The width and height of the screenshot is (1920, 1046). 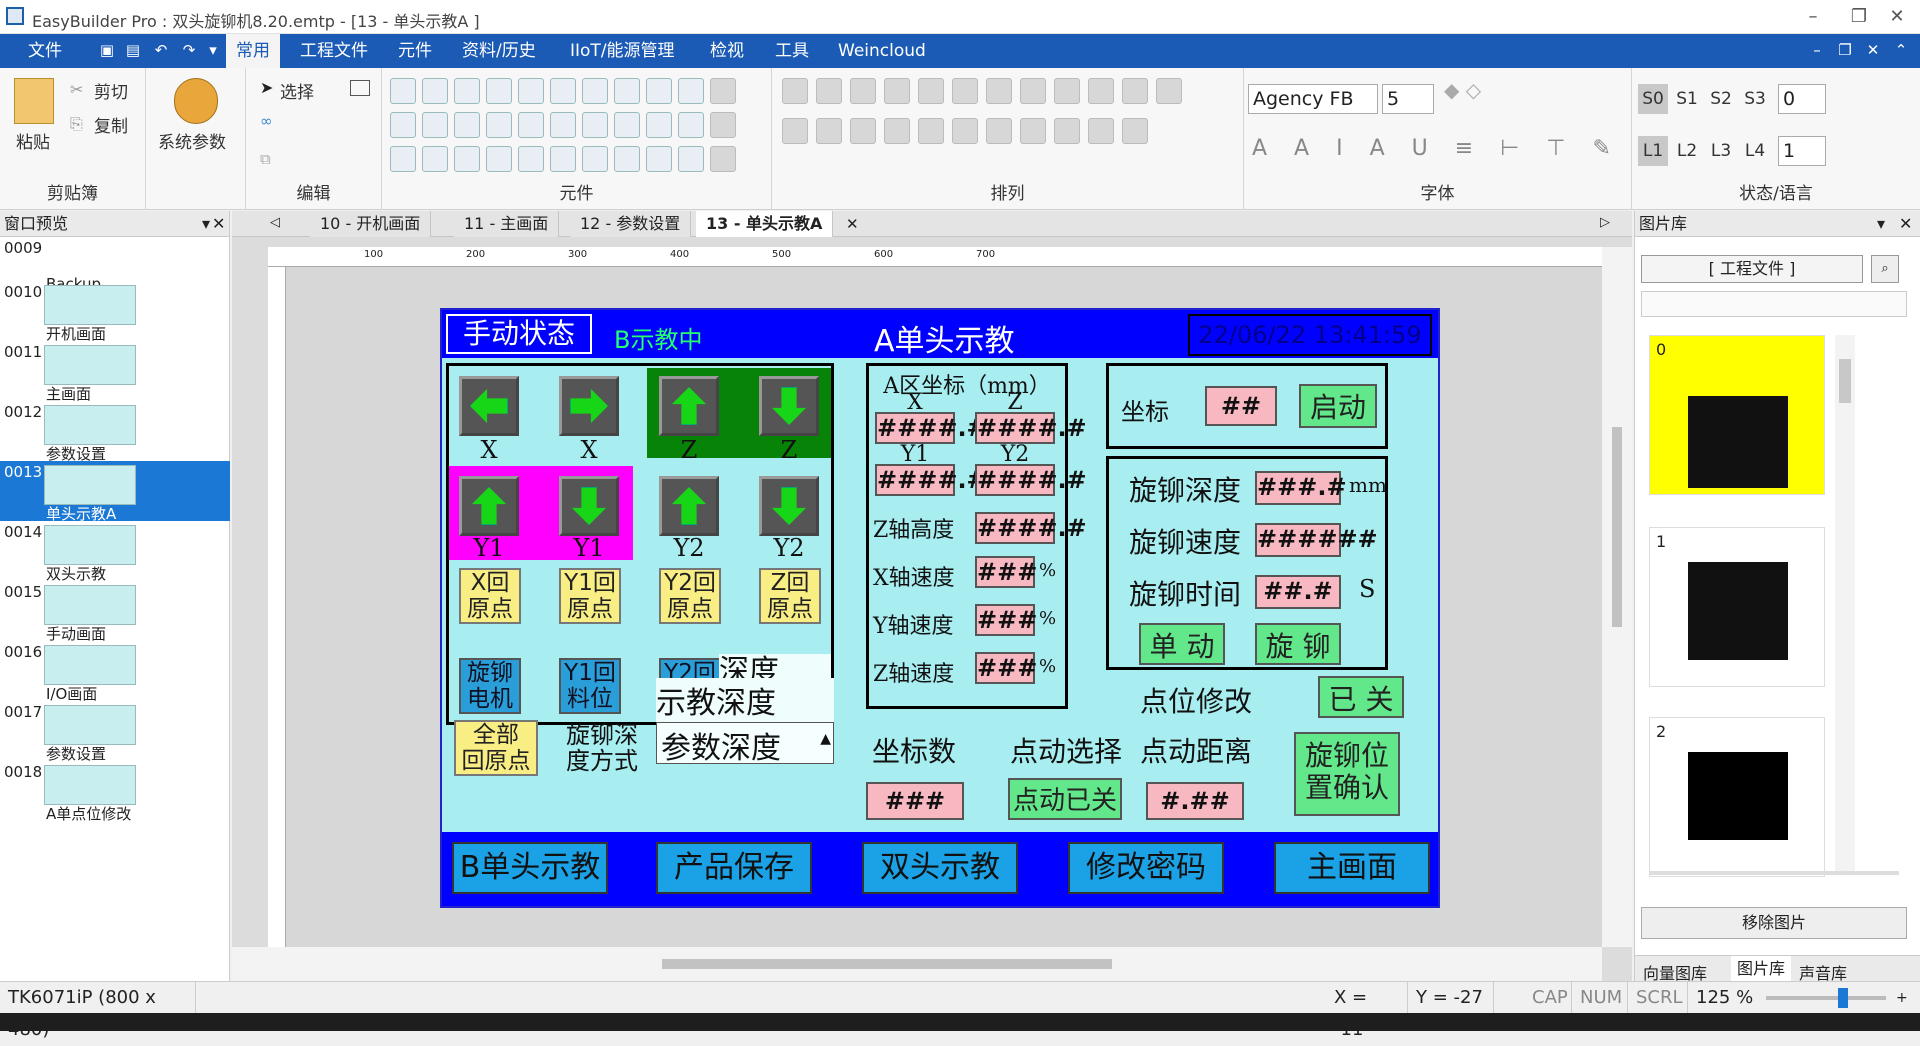 What do you see at coordinates (1241, 406) in the screenshot?
I see `coord-value: ##` at bounding box center [1241, 406].